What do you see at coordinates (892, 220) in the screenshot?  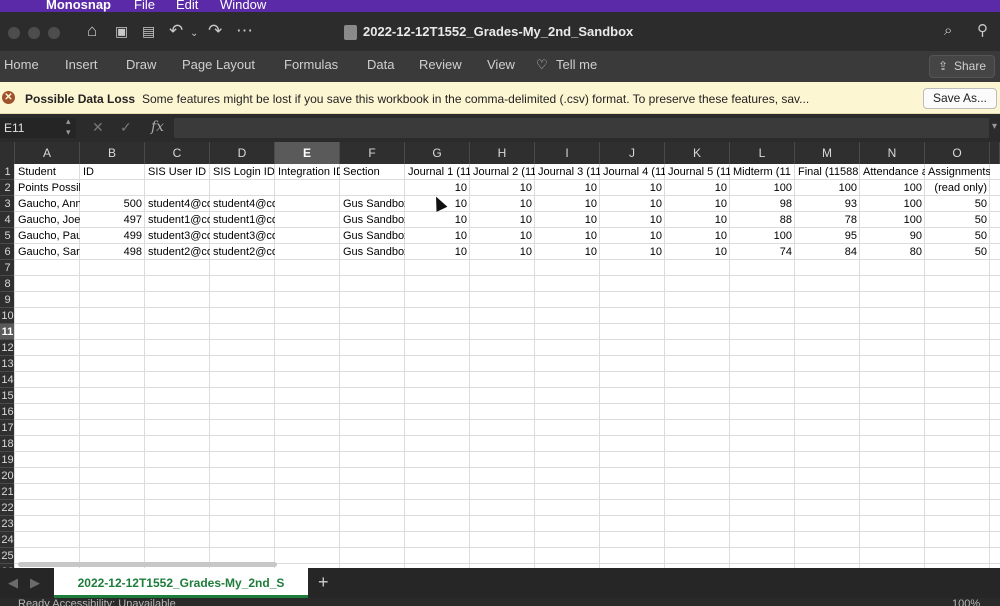 I see `cell-n4: 100` at bounding box center [892, 220].